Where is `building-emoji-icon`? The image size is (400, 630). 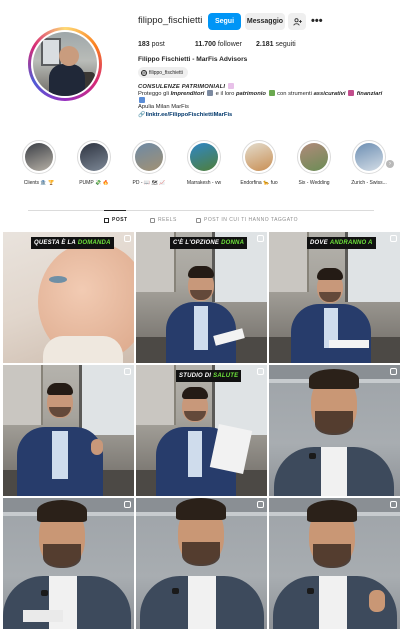 building-emoji-icon is located at coordinates (210, 93).